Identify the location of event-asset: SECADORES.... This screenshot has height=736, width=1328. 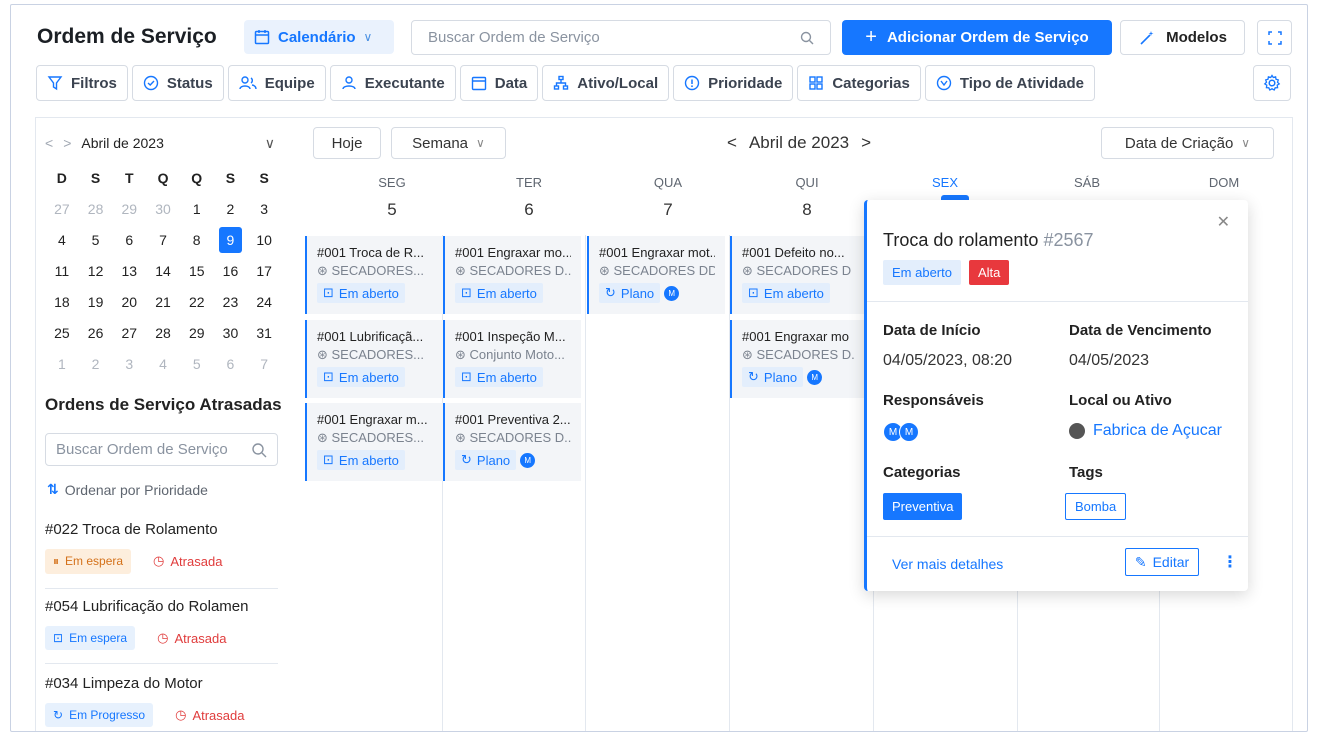
(377, 437).